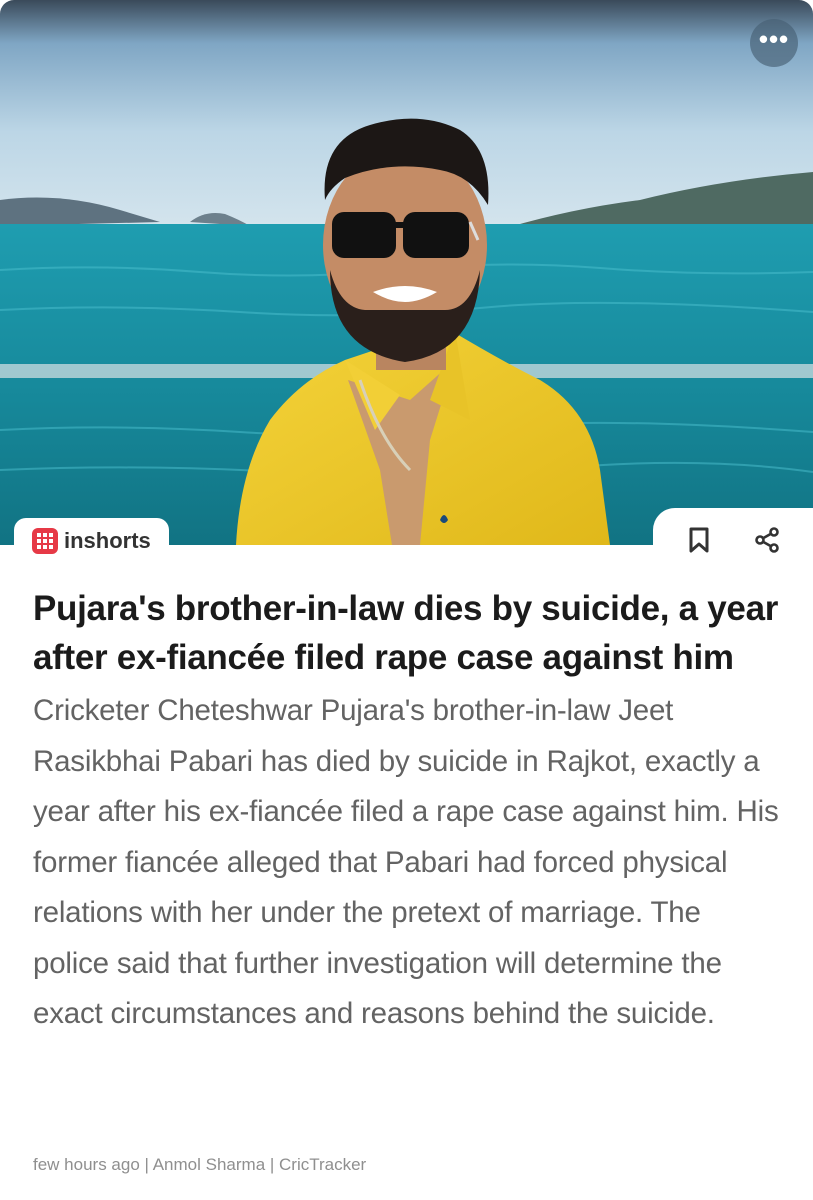  What do you see at coordinates (45, 541) in the screenshot?
I see `inshorts-logo-icon` at bounding box center [45, 541].